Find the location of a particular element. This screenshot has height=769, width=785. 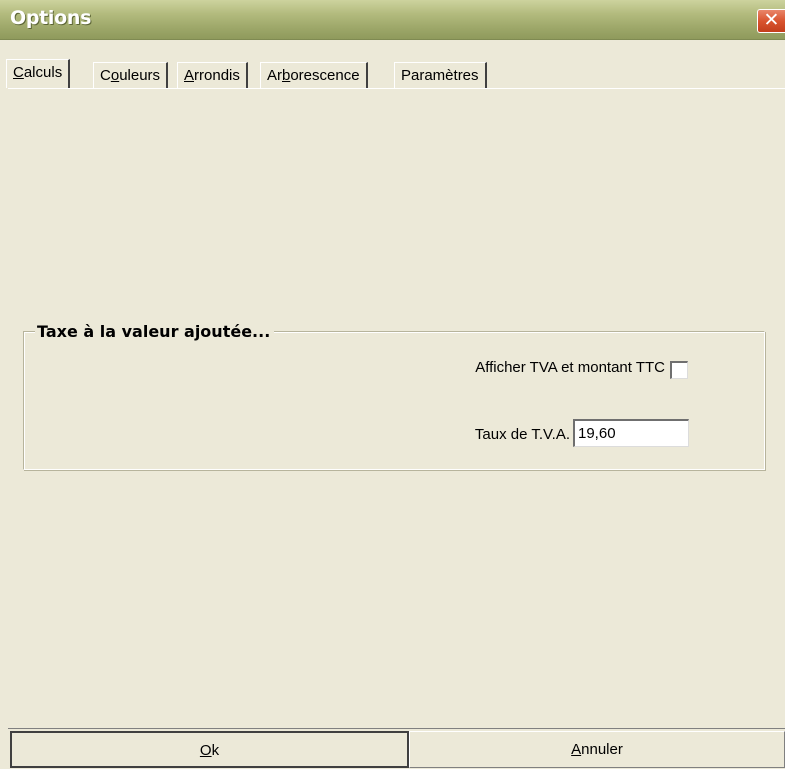

vat-rate-input is located at coordinates (631, 433).